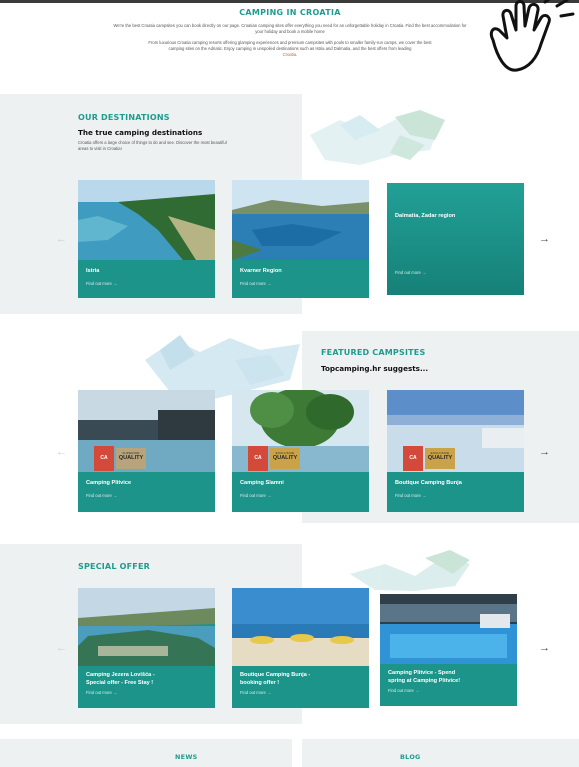  Describe the element at coordinates (120, 682) in the screenshot. I see `card-name-line2: Special offer - Free Stay !` at that location.